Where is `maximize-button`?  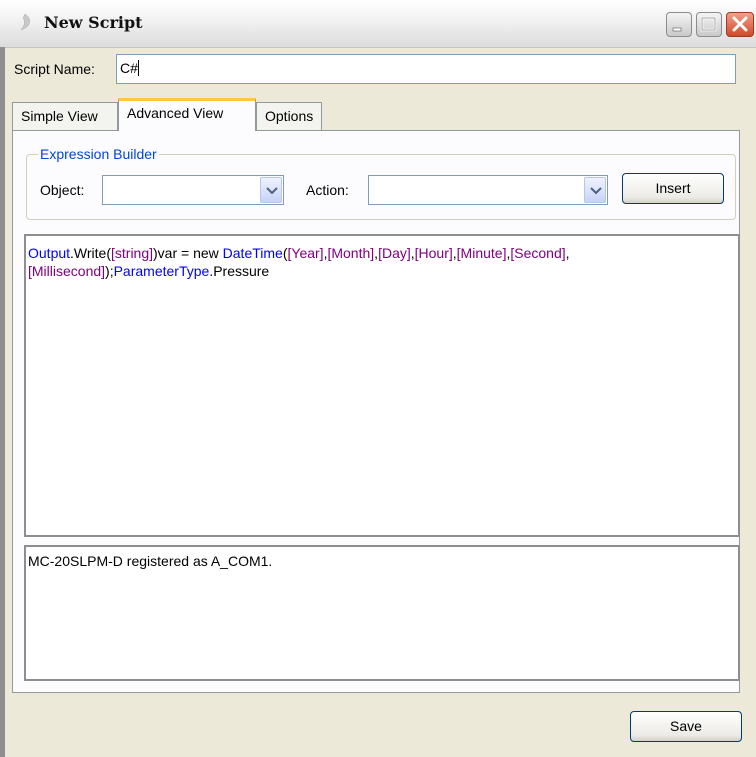
maximize-button is located at coordinates (709, 24).